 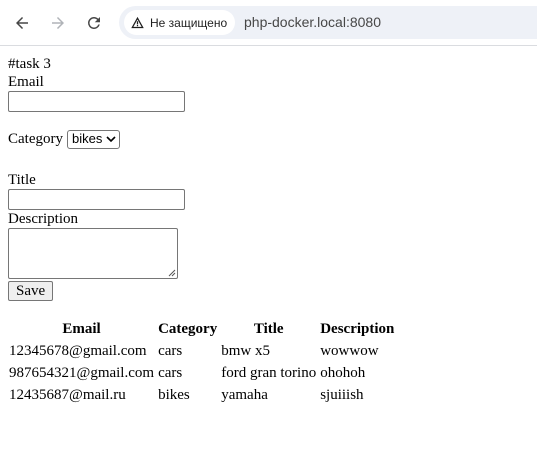 I want to click on cell-title: ford gran torino, so click(x=269, y=373).